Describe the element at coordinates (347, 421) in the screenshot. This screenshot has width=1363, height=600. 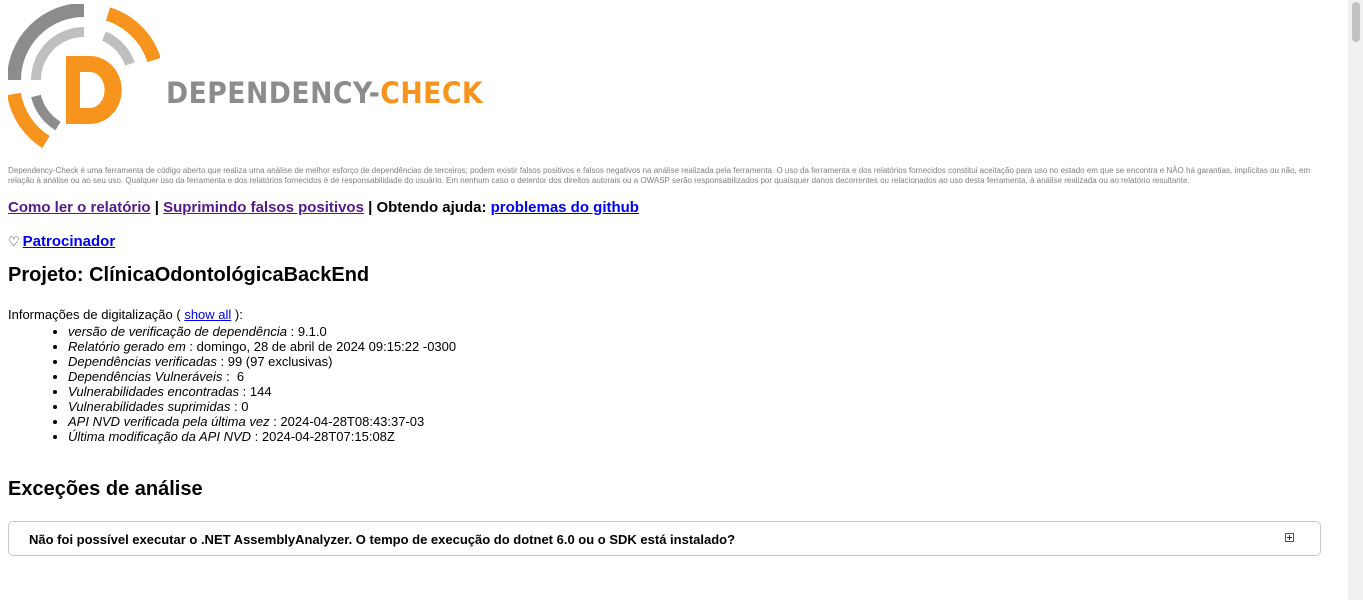
I see `info-value: : 2024-04-28T08:43:37-03` at that location.